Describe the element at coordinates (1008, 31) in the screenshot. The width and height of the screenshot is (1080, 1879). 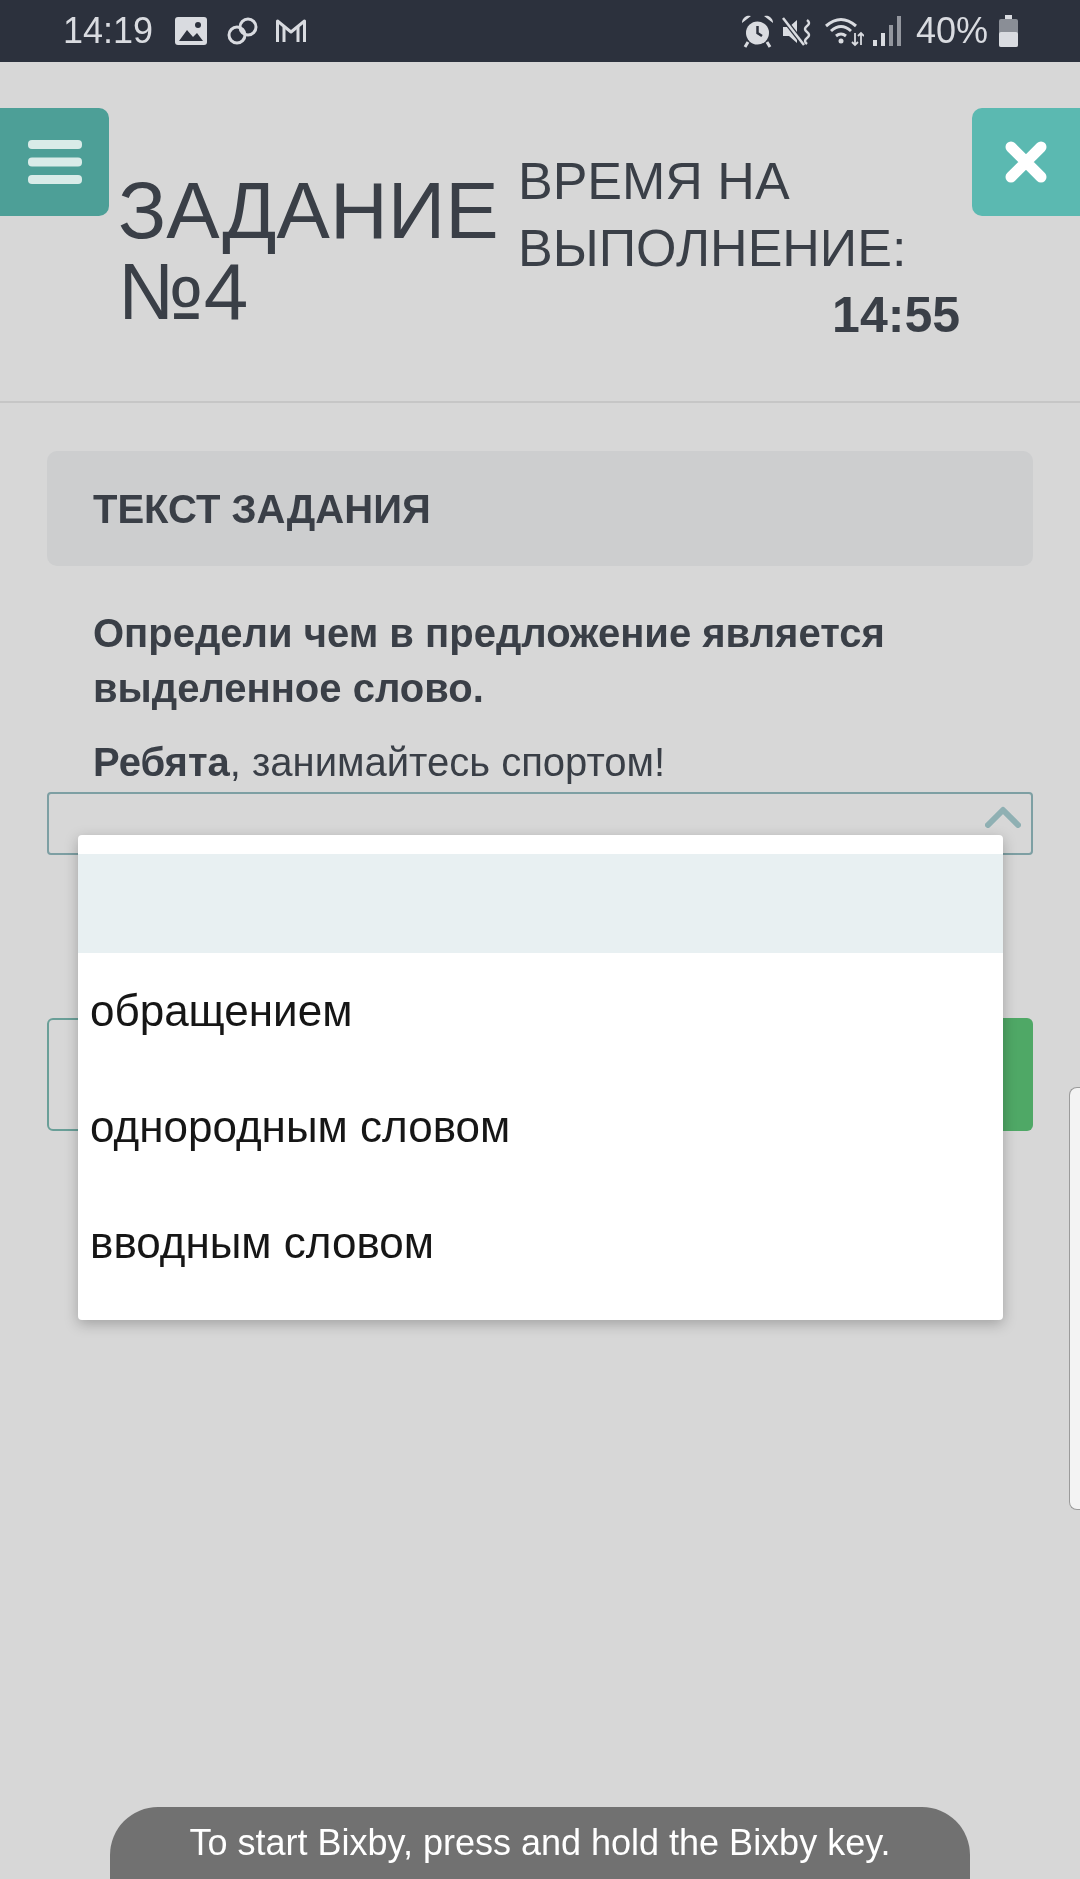
I see `battery-icon` at that location.